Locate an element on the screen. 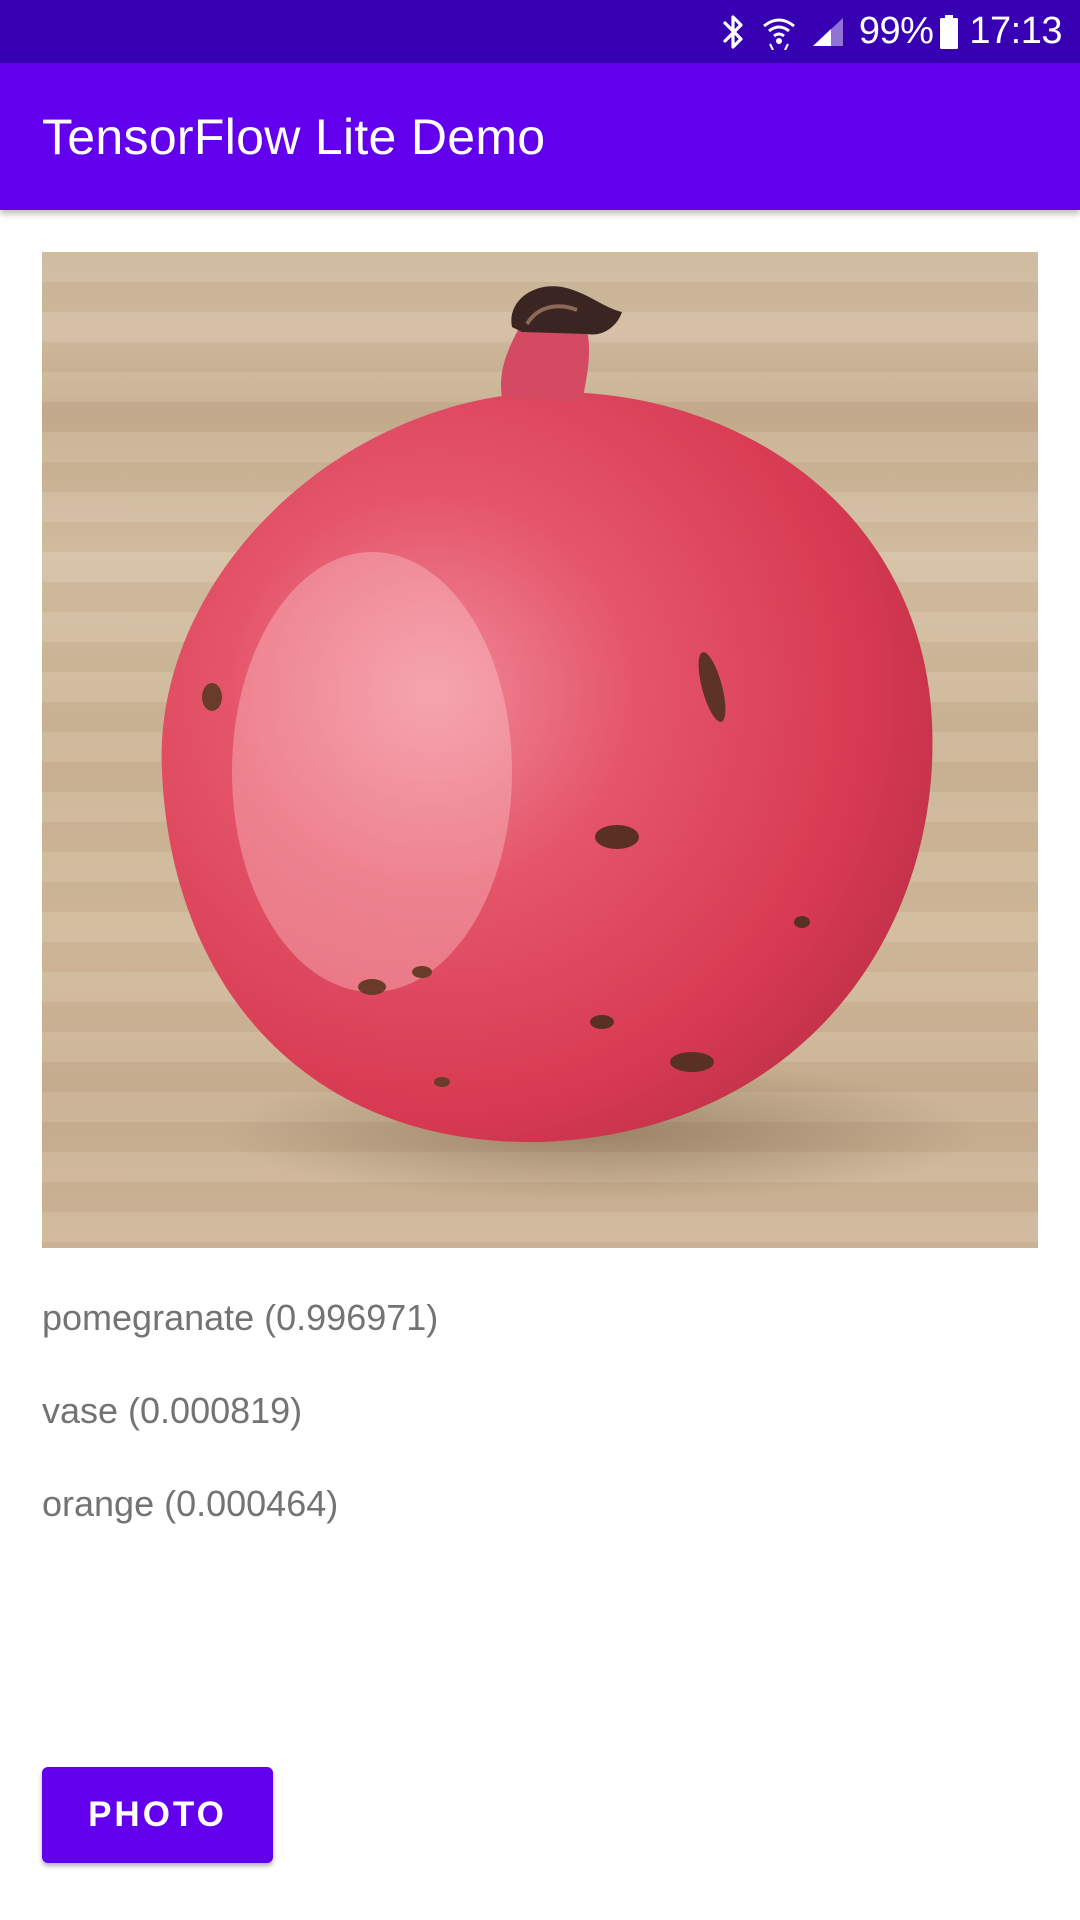  bluetooth-icon is located at coordinates (734, 32).